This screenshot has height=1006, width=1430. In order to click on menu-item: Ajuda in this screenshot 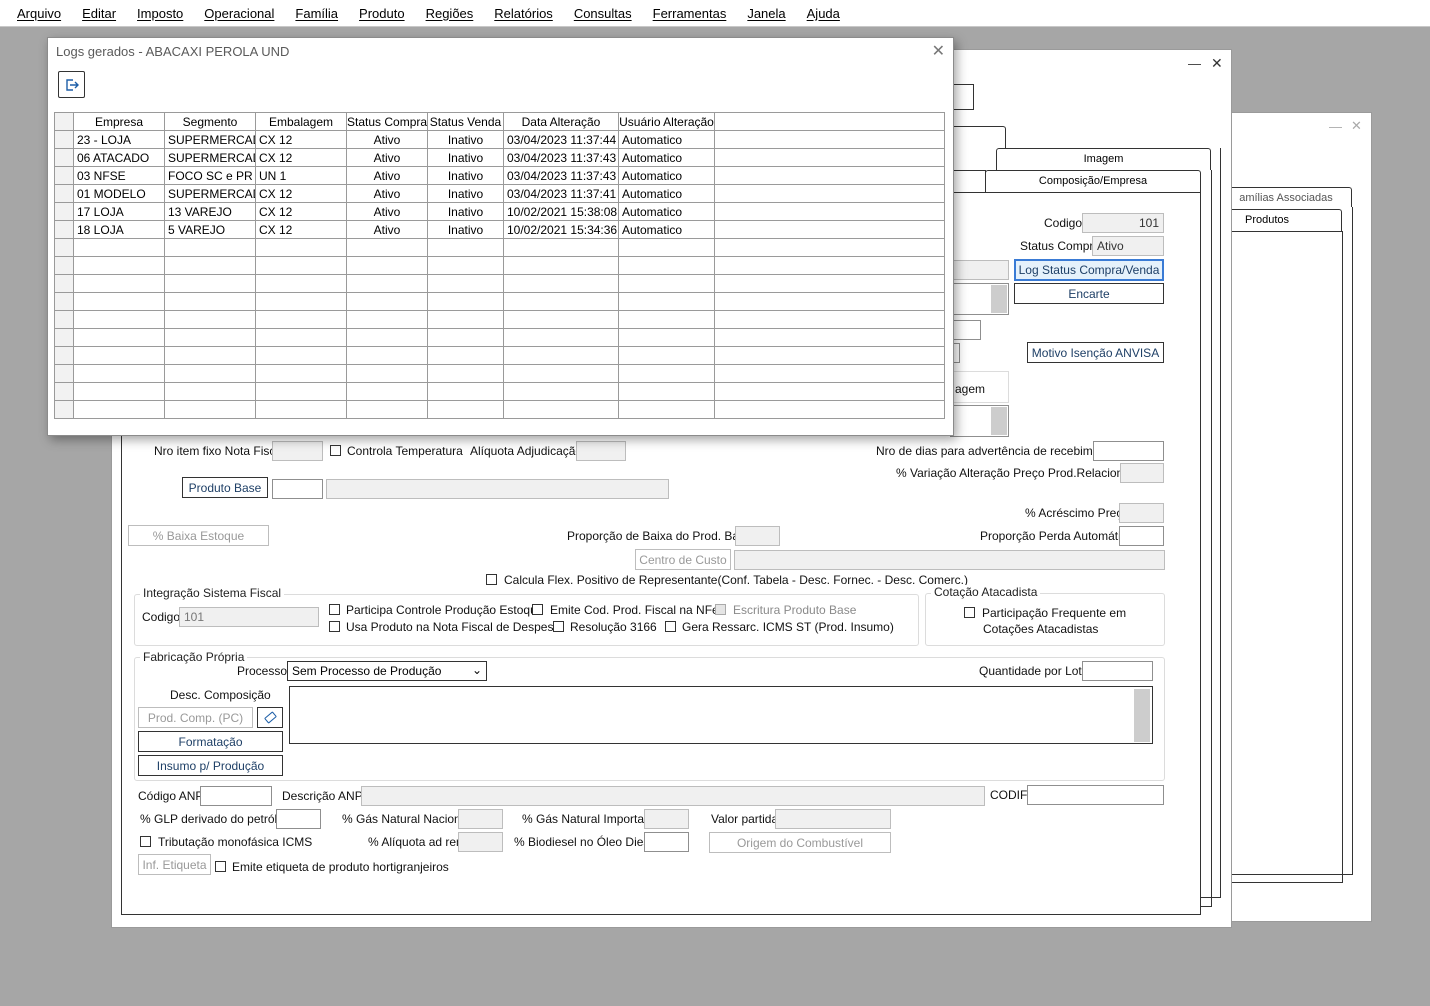, I will do `click(823, 13)`.